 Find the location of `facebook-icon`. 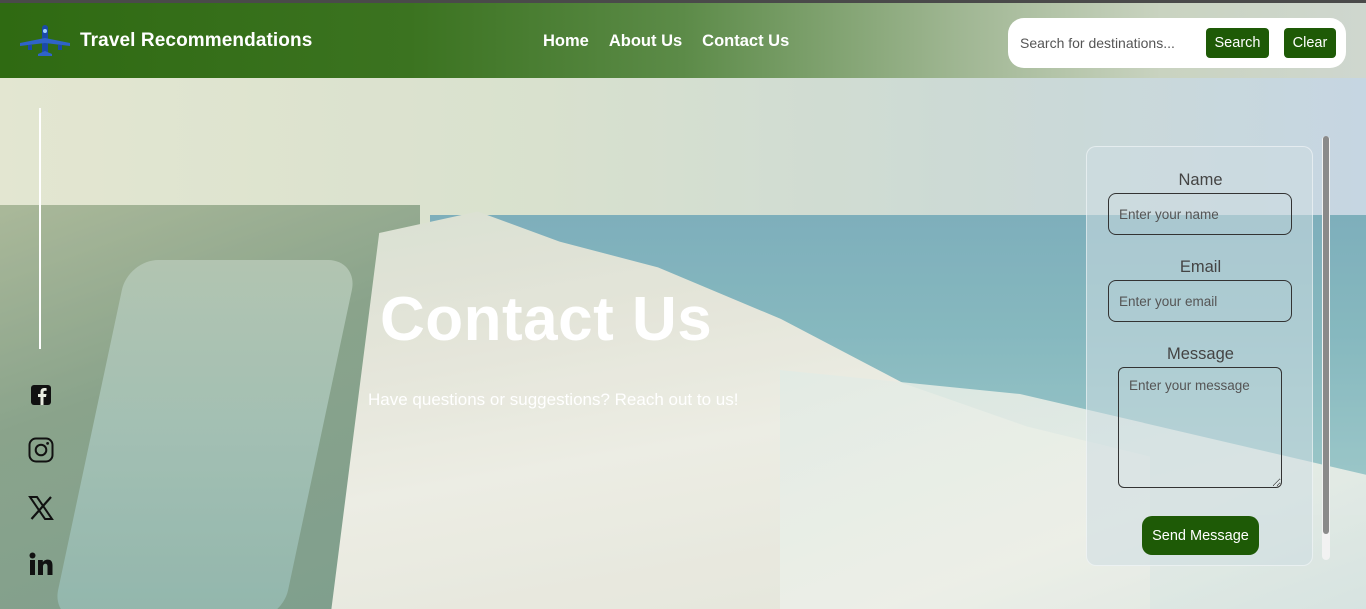

facebook-icon is located at coordinates (41, 395).